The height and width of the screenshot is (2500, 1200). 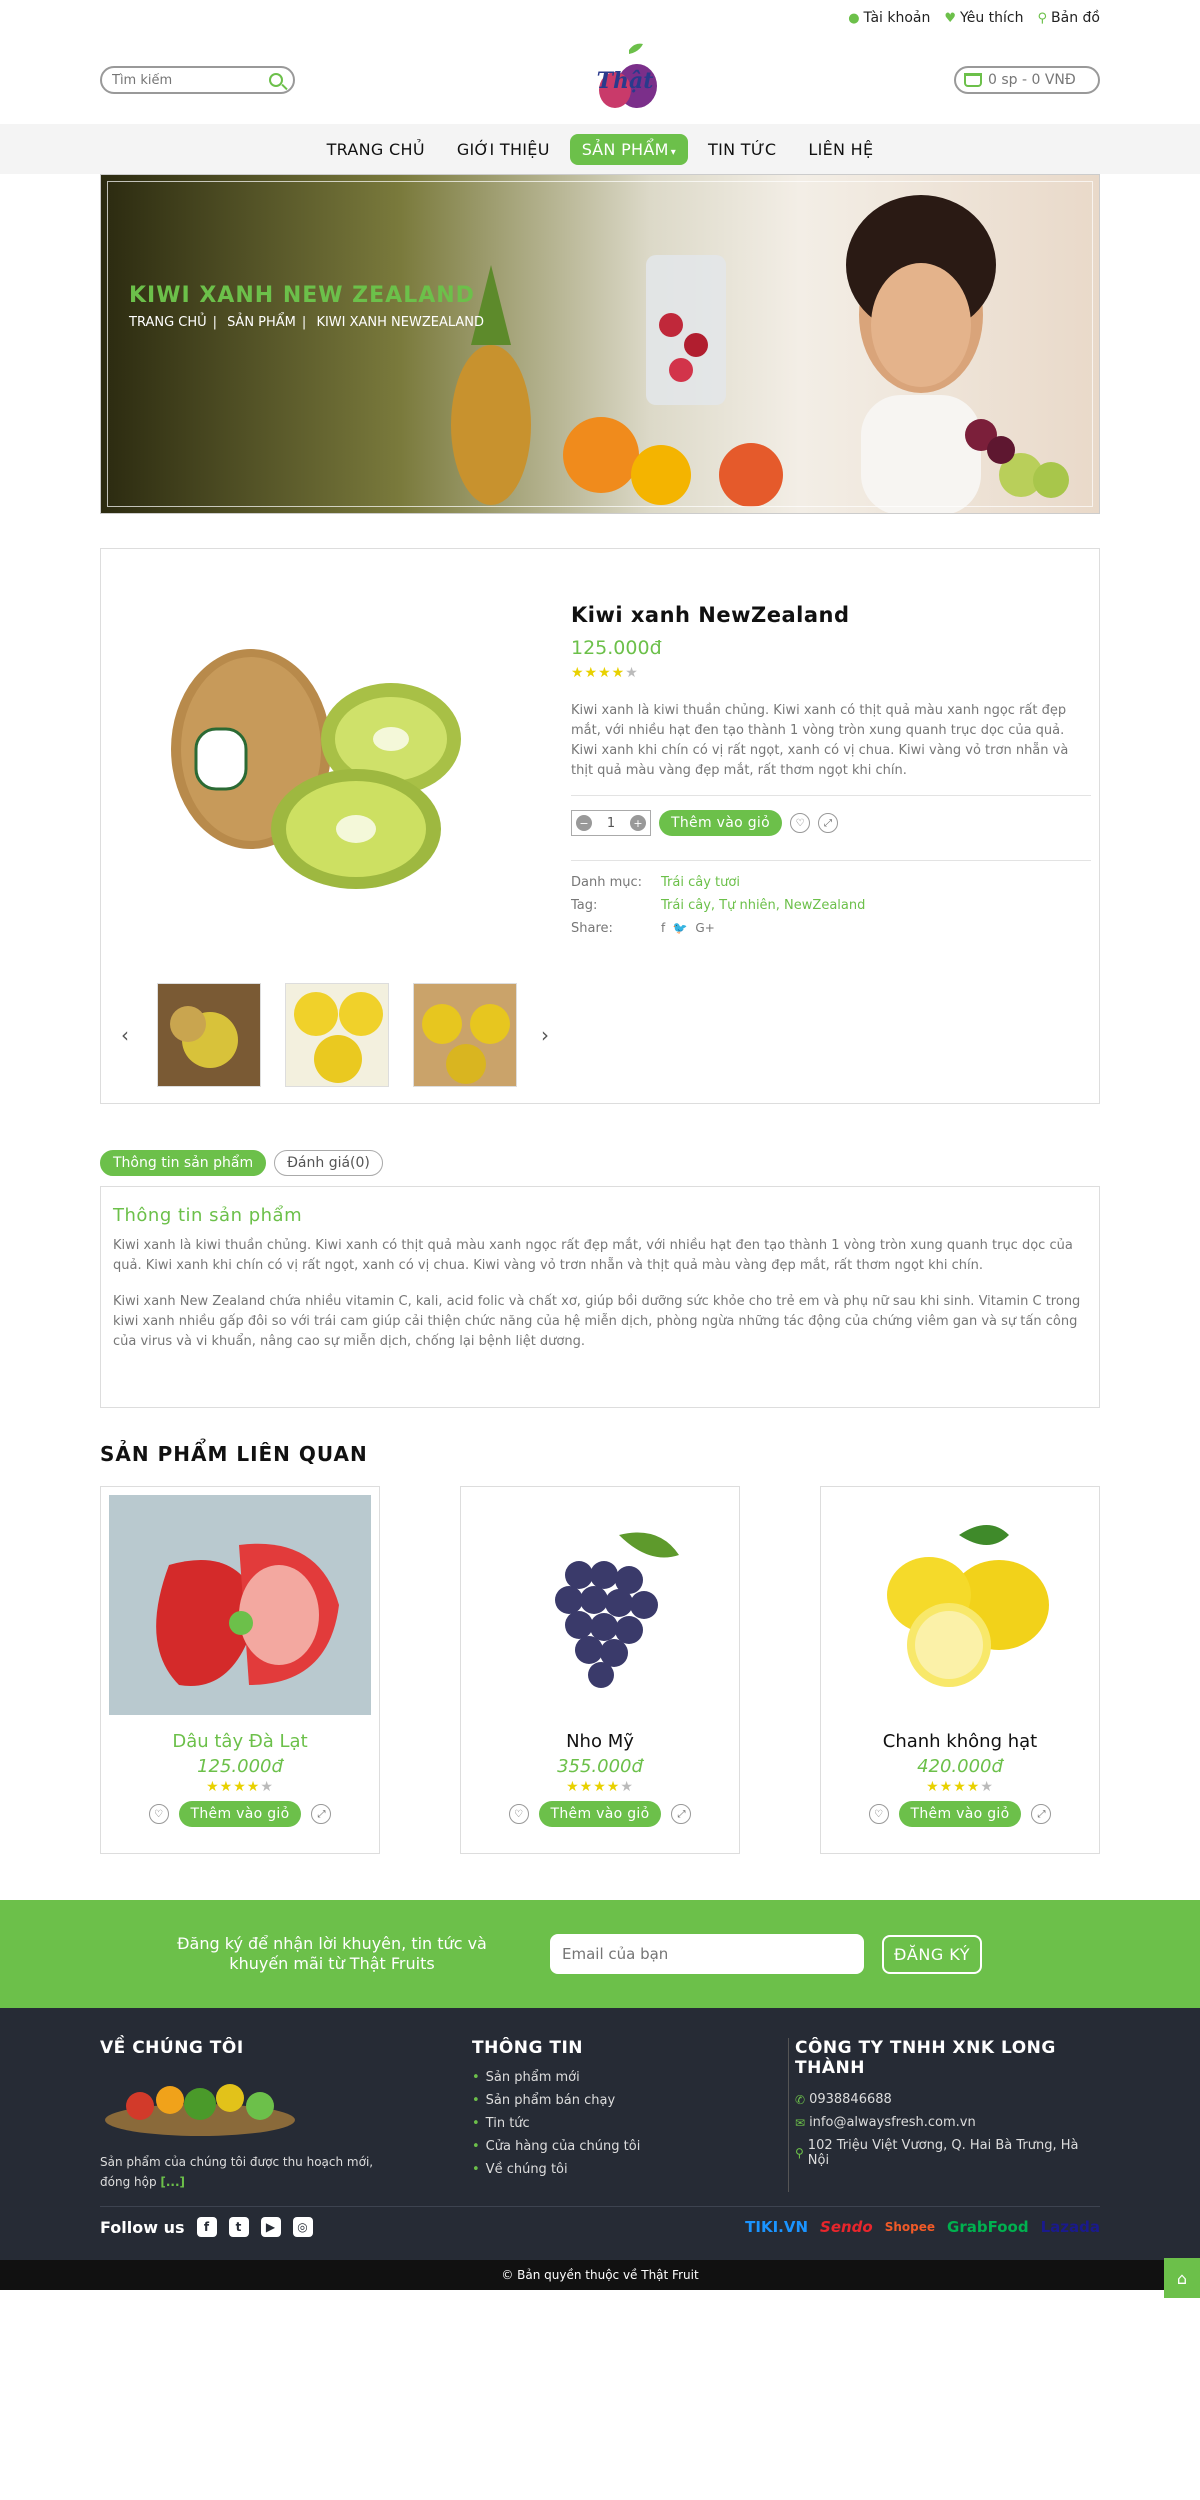 I want to click on account-link: ● Tài khoản, so click(x=889, y=18).